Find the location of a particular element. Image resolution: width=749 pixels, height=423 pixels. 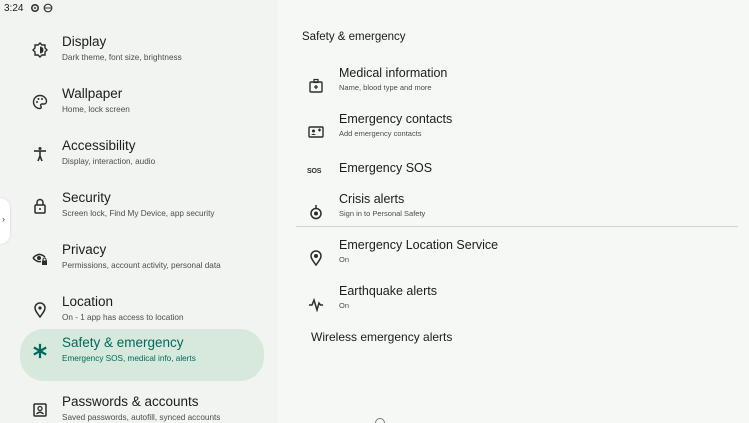

sidebar-item-title: Privacy is located at coordinates (84, 249).